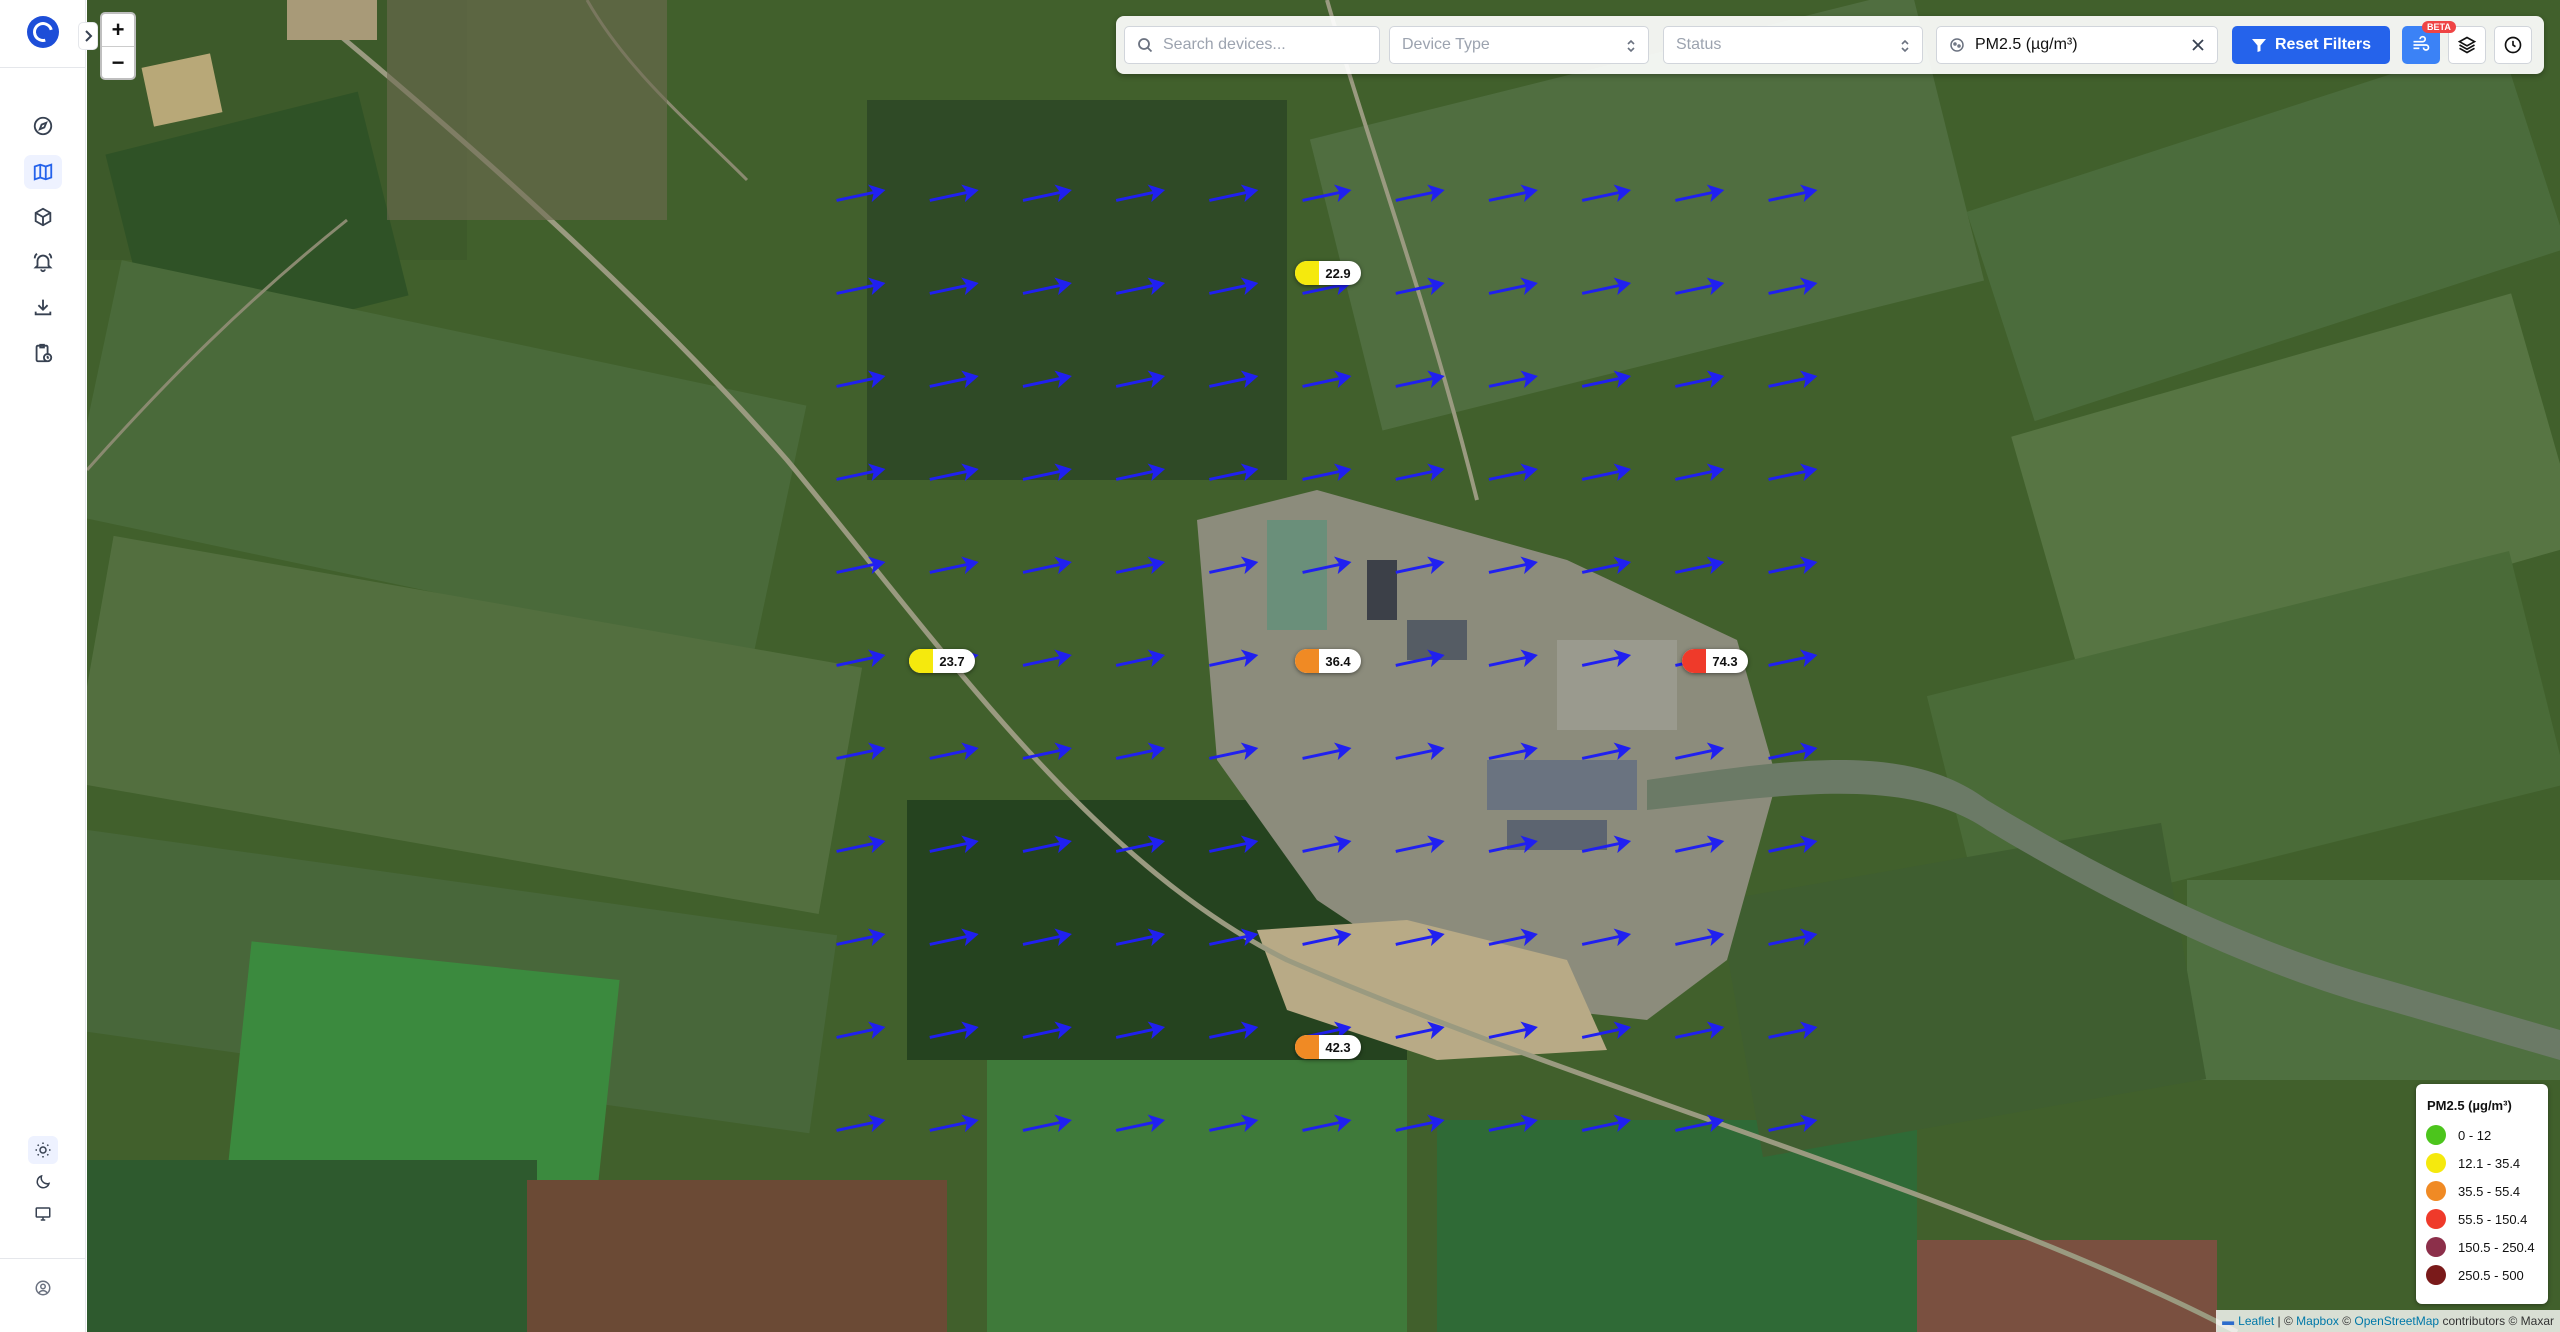 The height and width of the screenshot is (1332, 2560). I want to click on legend-label: 35.5 - 55.4, so click(2489, 1191).